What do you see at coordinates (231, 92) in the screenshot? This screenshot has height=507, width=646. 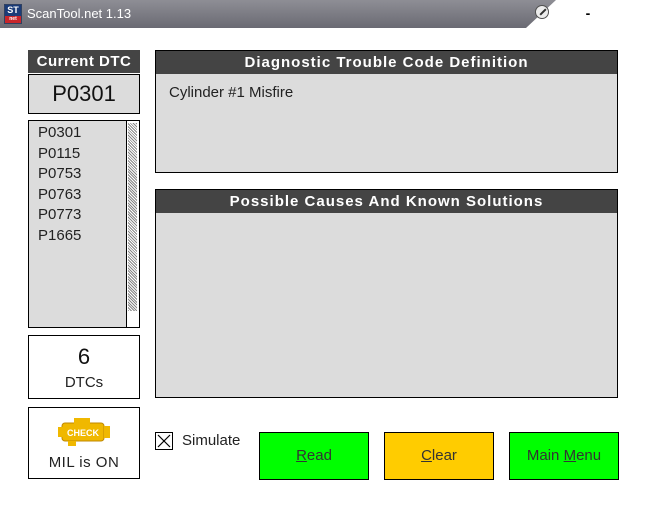 I see `definition-text: Cylinder #1 Misfire` at bounding box center [231, 92].